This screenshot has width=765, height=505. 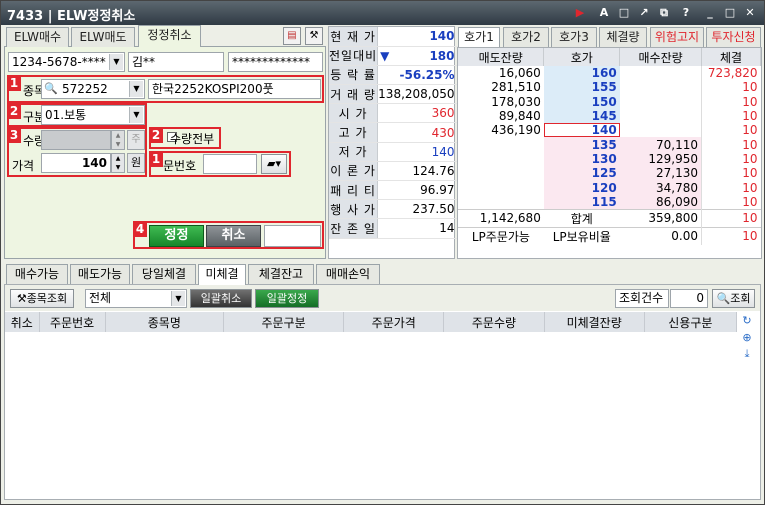 I want to click on price-row-value: 138,208,050, so click(x=418, y=94).